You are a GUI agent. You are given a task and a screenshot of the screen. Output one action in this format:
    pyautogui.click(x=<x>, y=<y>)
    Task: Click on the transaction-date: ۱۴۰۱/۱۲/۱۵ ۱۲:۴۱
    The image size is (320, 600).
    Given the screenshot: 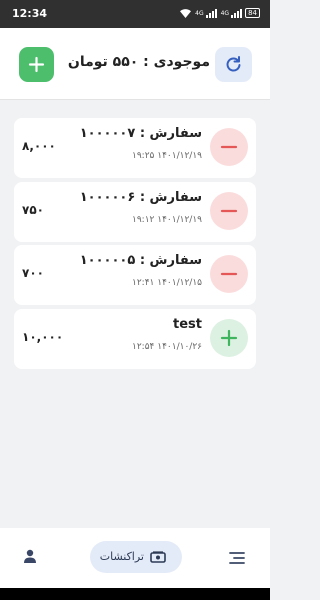 What is the action you would take?
    pyautogui.click(x=167, y=283)
    